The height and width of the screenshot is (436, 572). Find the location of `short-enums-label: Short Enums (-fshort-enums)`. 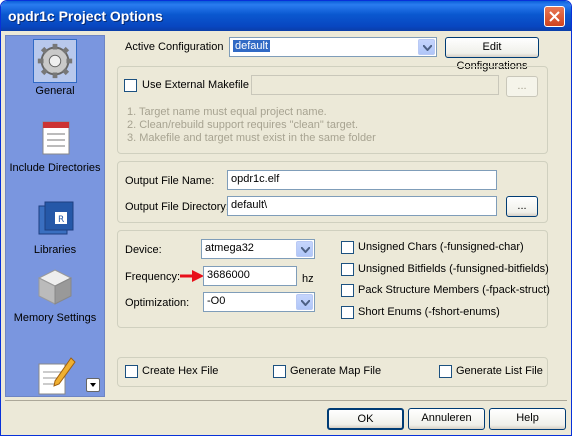

short-enums-label: Short Enums (-fshort-enums) is located at coordinates (429, 312).